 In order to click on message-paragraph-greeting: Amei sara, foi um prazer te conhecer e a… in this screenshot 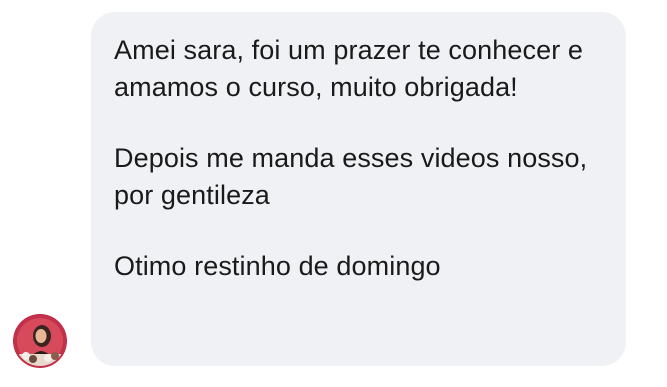, I will do `click(349, 68)`.